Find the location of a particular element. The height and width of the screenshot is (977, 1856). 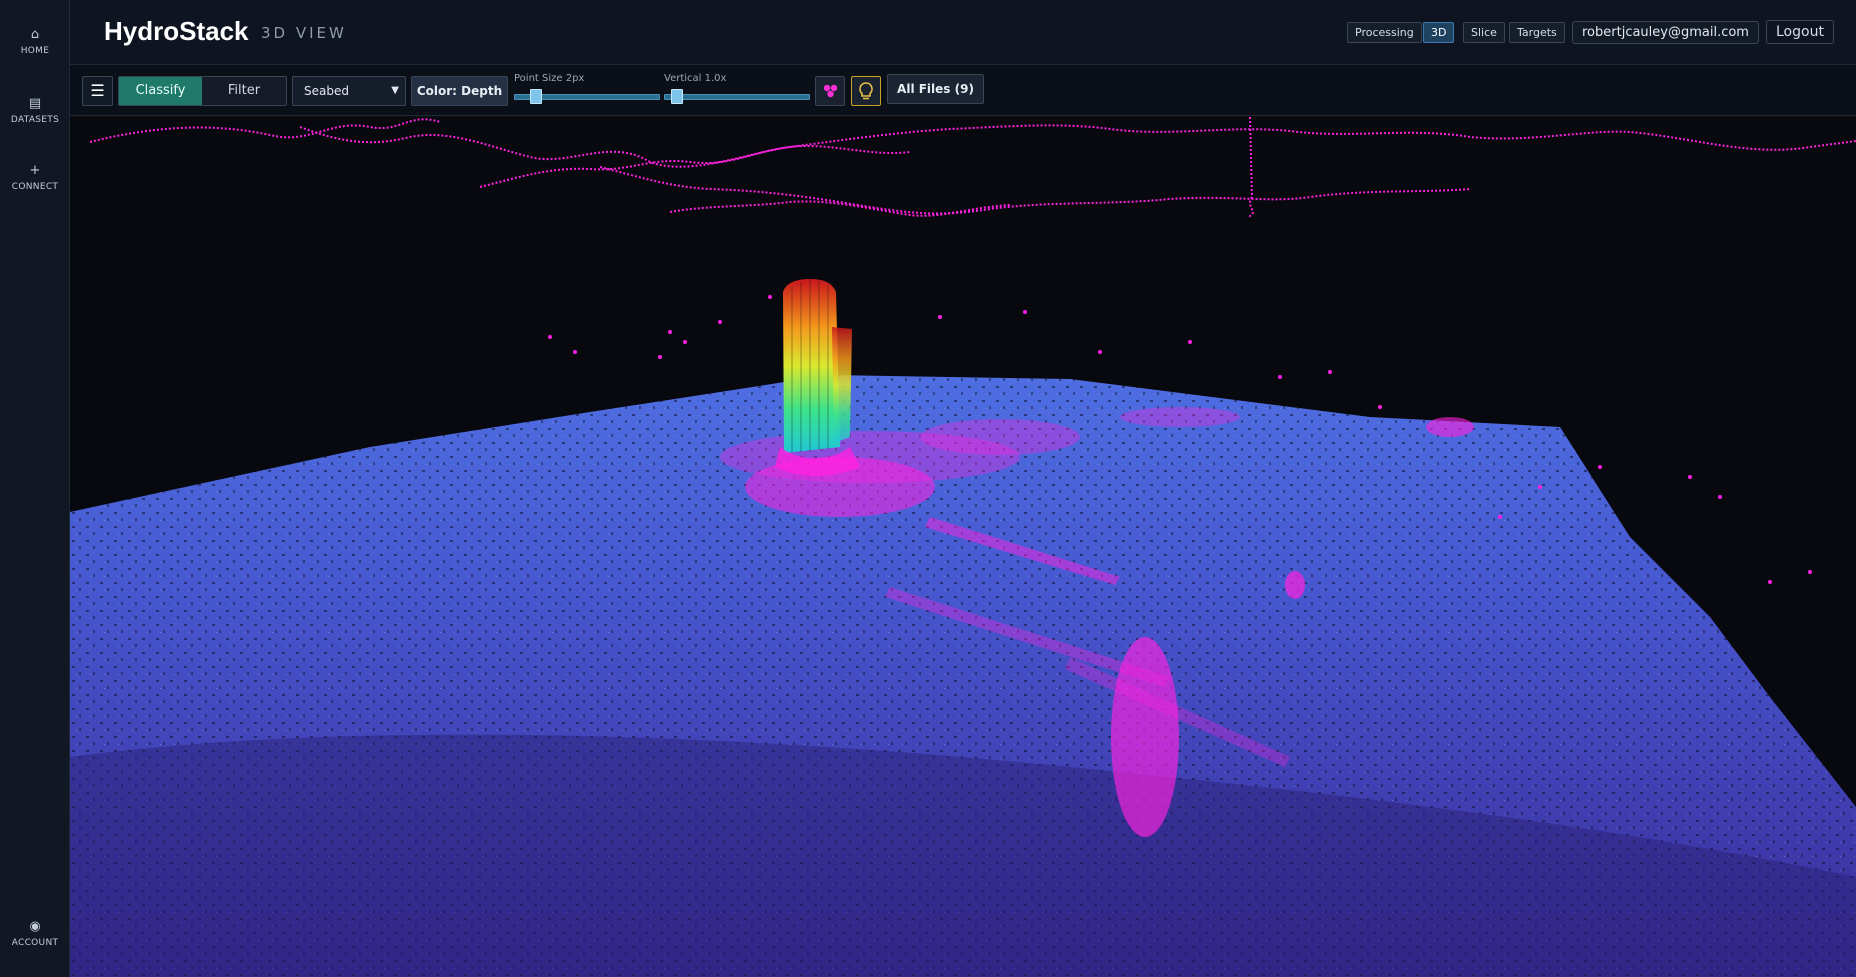

account-icon: ◉ is located at coordinates (35, 926).